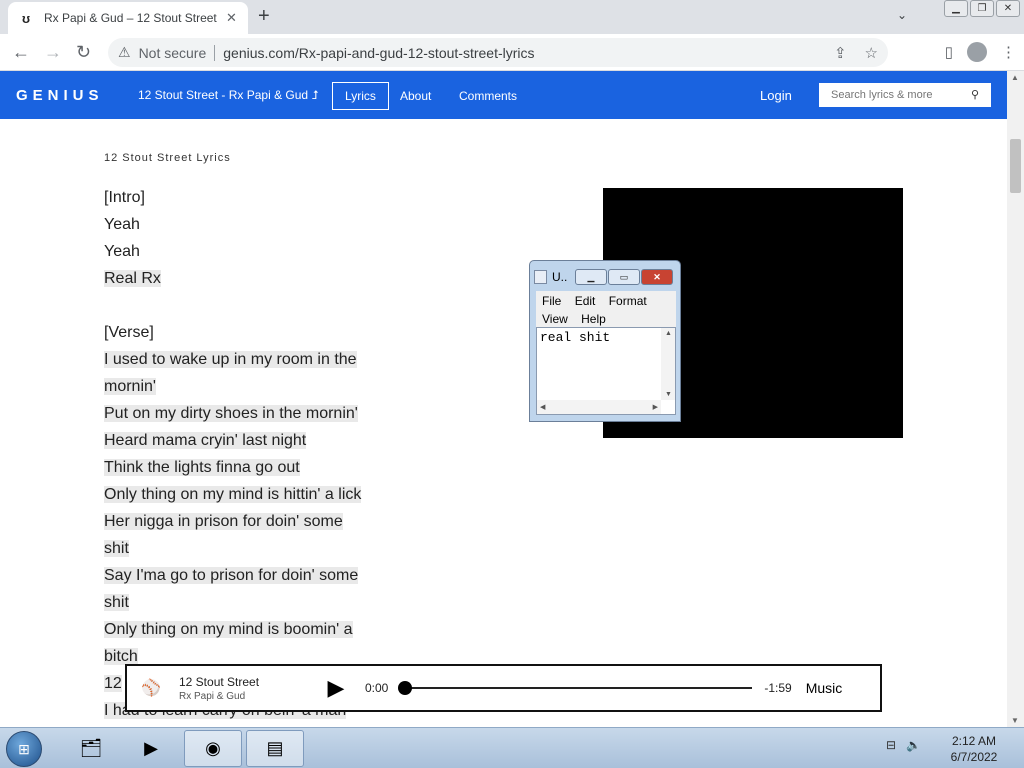 The image size is (1024, 768). Describe the element at coordinates (254, 440) in the screenshot. I see `lyric-line: Heard mama cryin' last night` at that location.